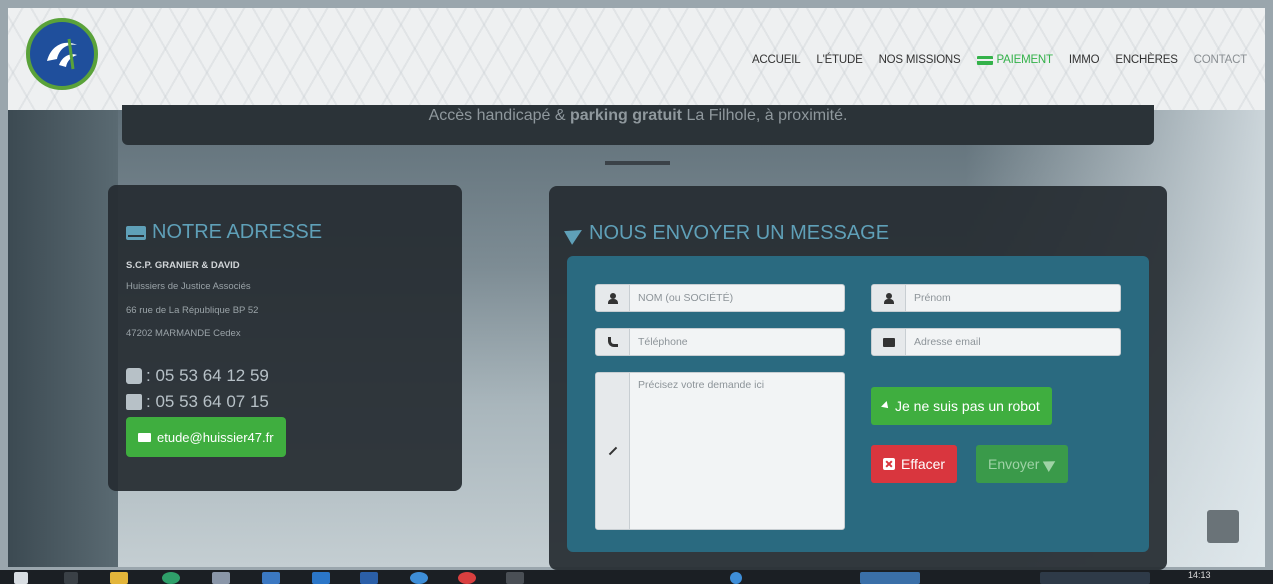 This screenshot has width=1273, height=584. What do you see at coordinates (920, 60) in the screenshot?
I see `nav-missions: NOS MISSIONS` at bounding box center [920, 60].